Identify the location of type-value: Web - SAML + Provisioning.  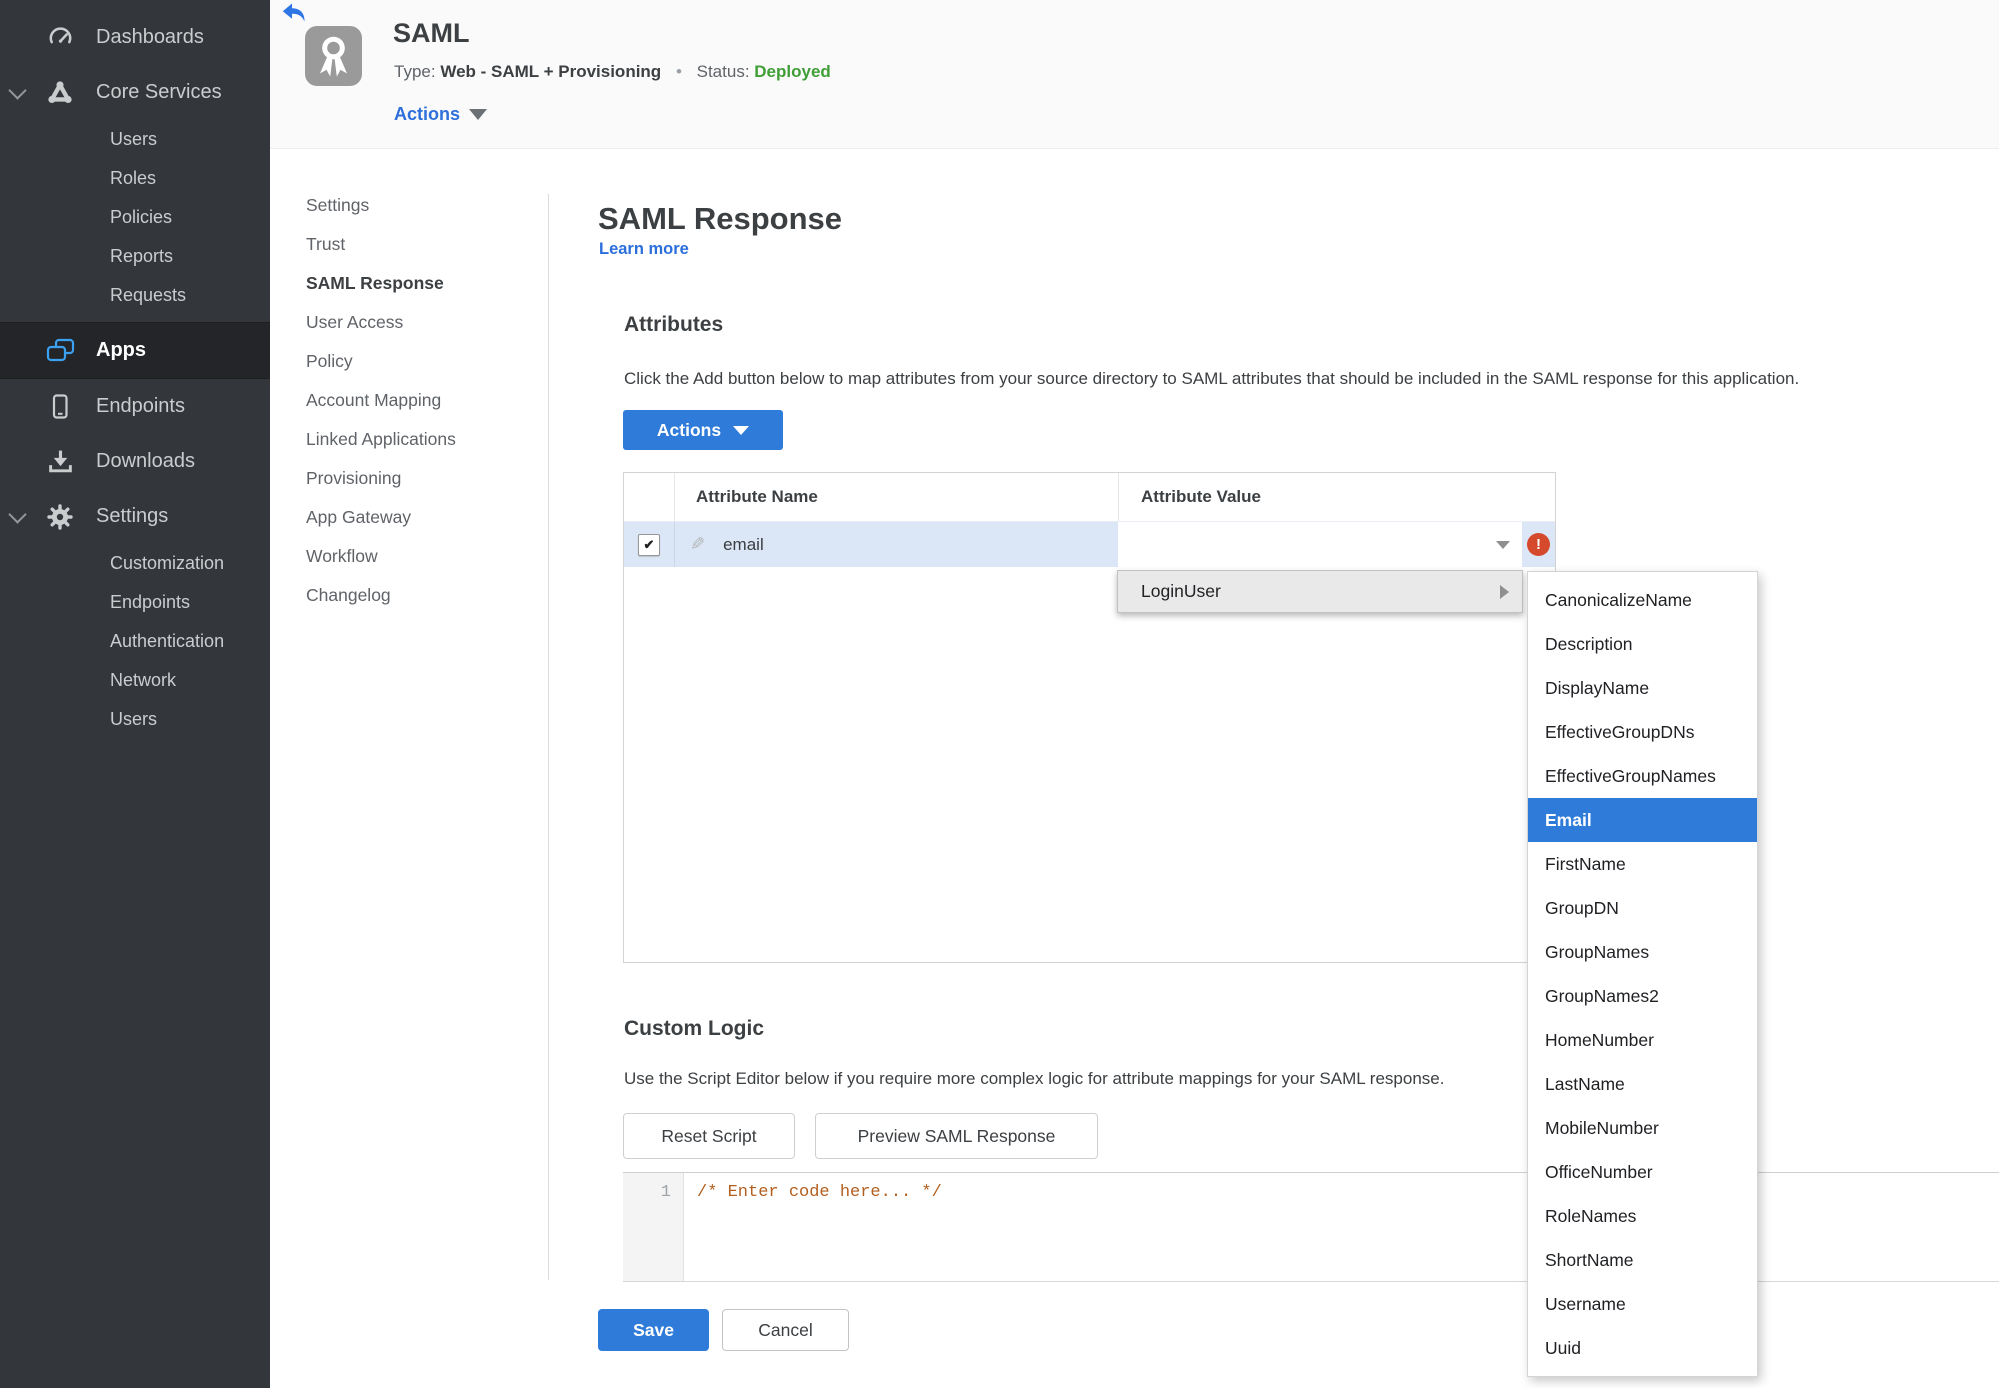
(551, 71).